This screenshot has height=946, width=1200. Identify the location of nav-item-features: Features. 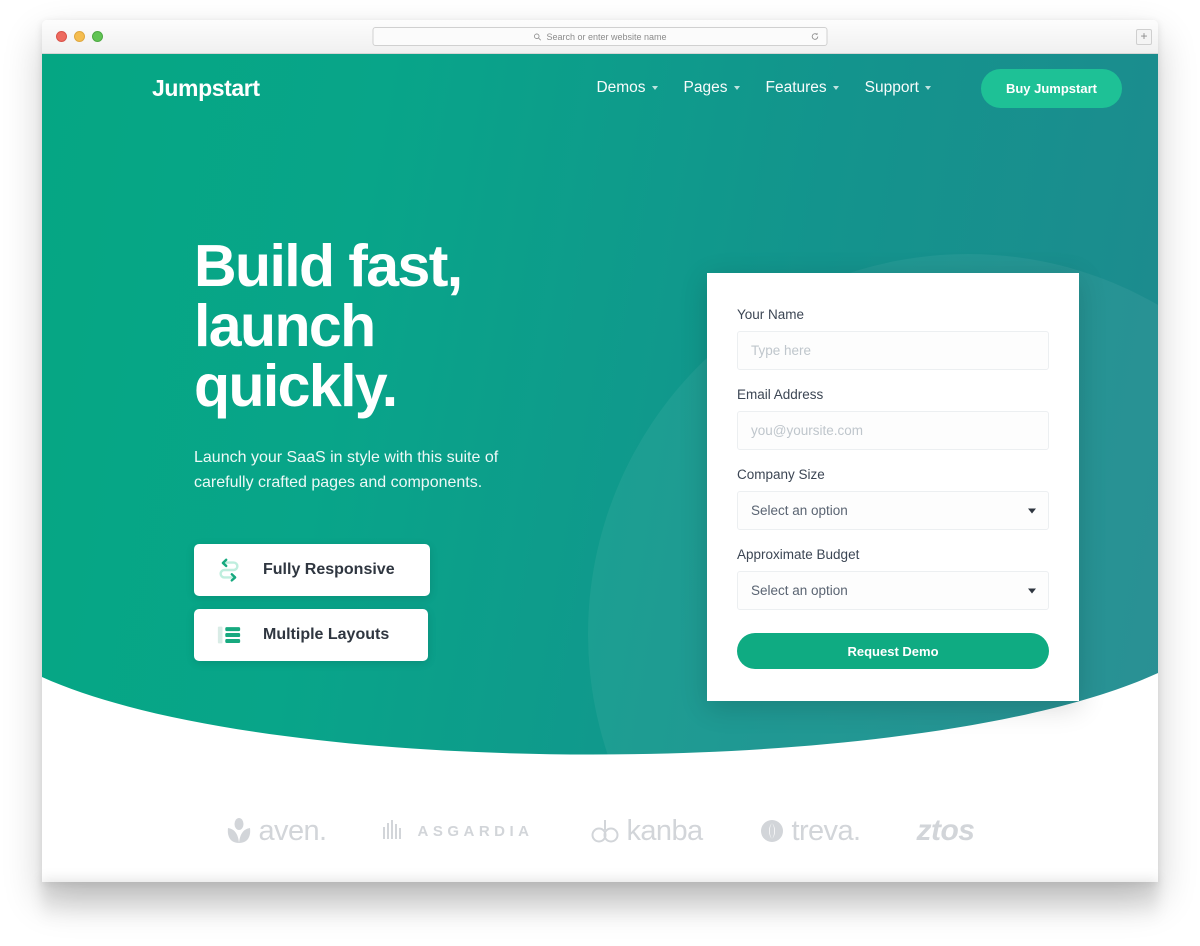
(802, 88).